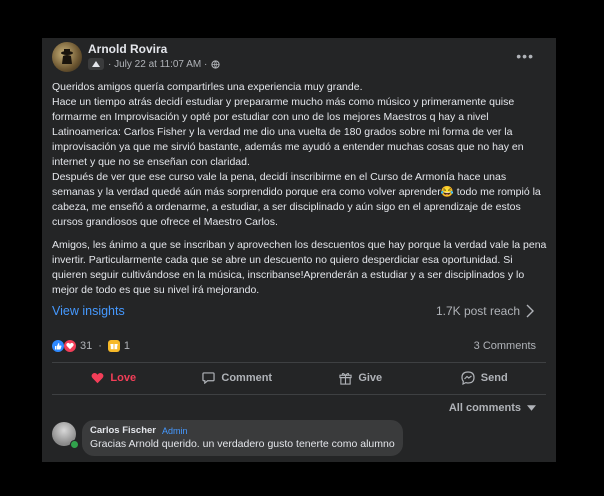 This screenshot has width=604, height=496. I want to click on view-insights-link: View insights, so click(88, 311).